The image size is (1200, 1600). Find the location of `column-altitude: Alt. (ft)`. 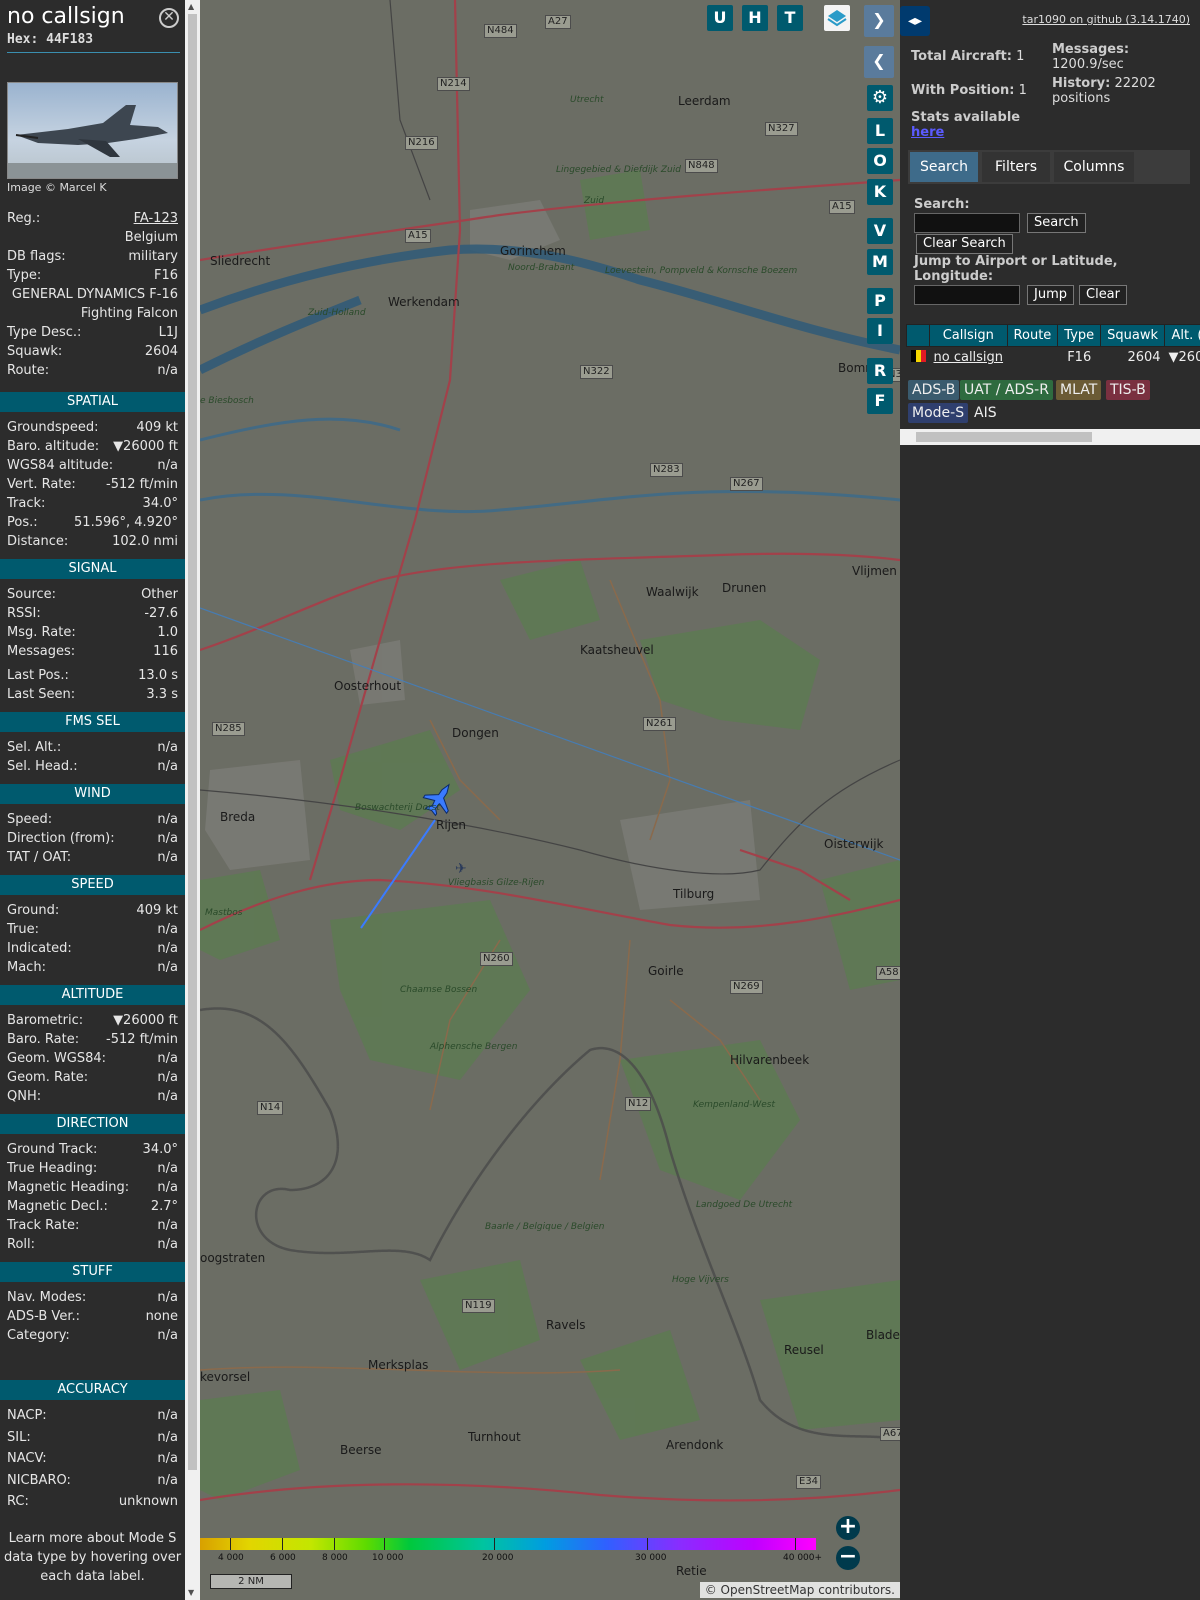

column-altitude: Alt. (ft) is located at coordinates (1182, 335).